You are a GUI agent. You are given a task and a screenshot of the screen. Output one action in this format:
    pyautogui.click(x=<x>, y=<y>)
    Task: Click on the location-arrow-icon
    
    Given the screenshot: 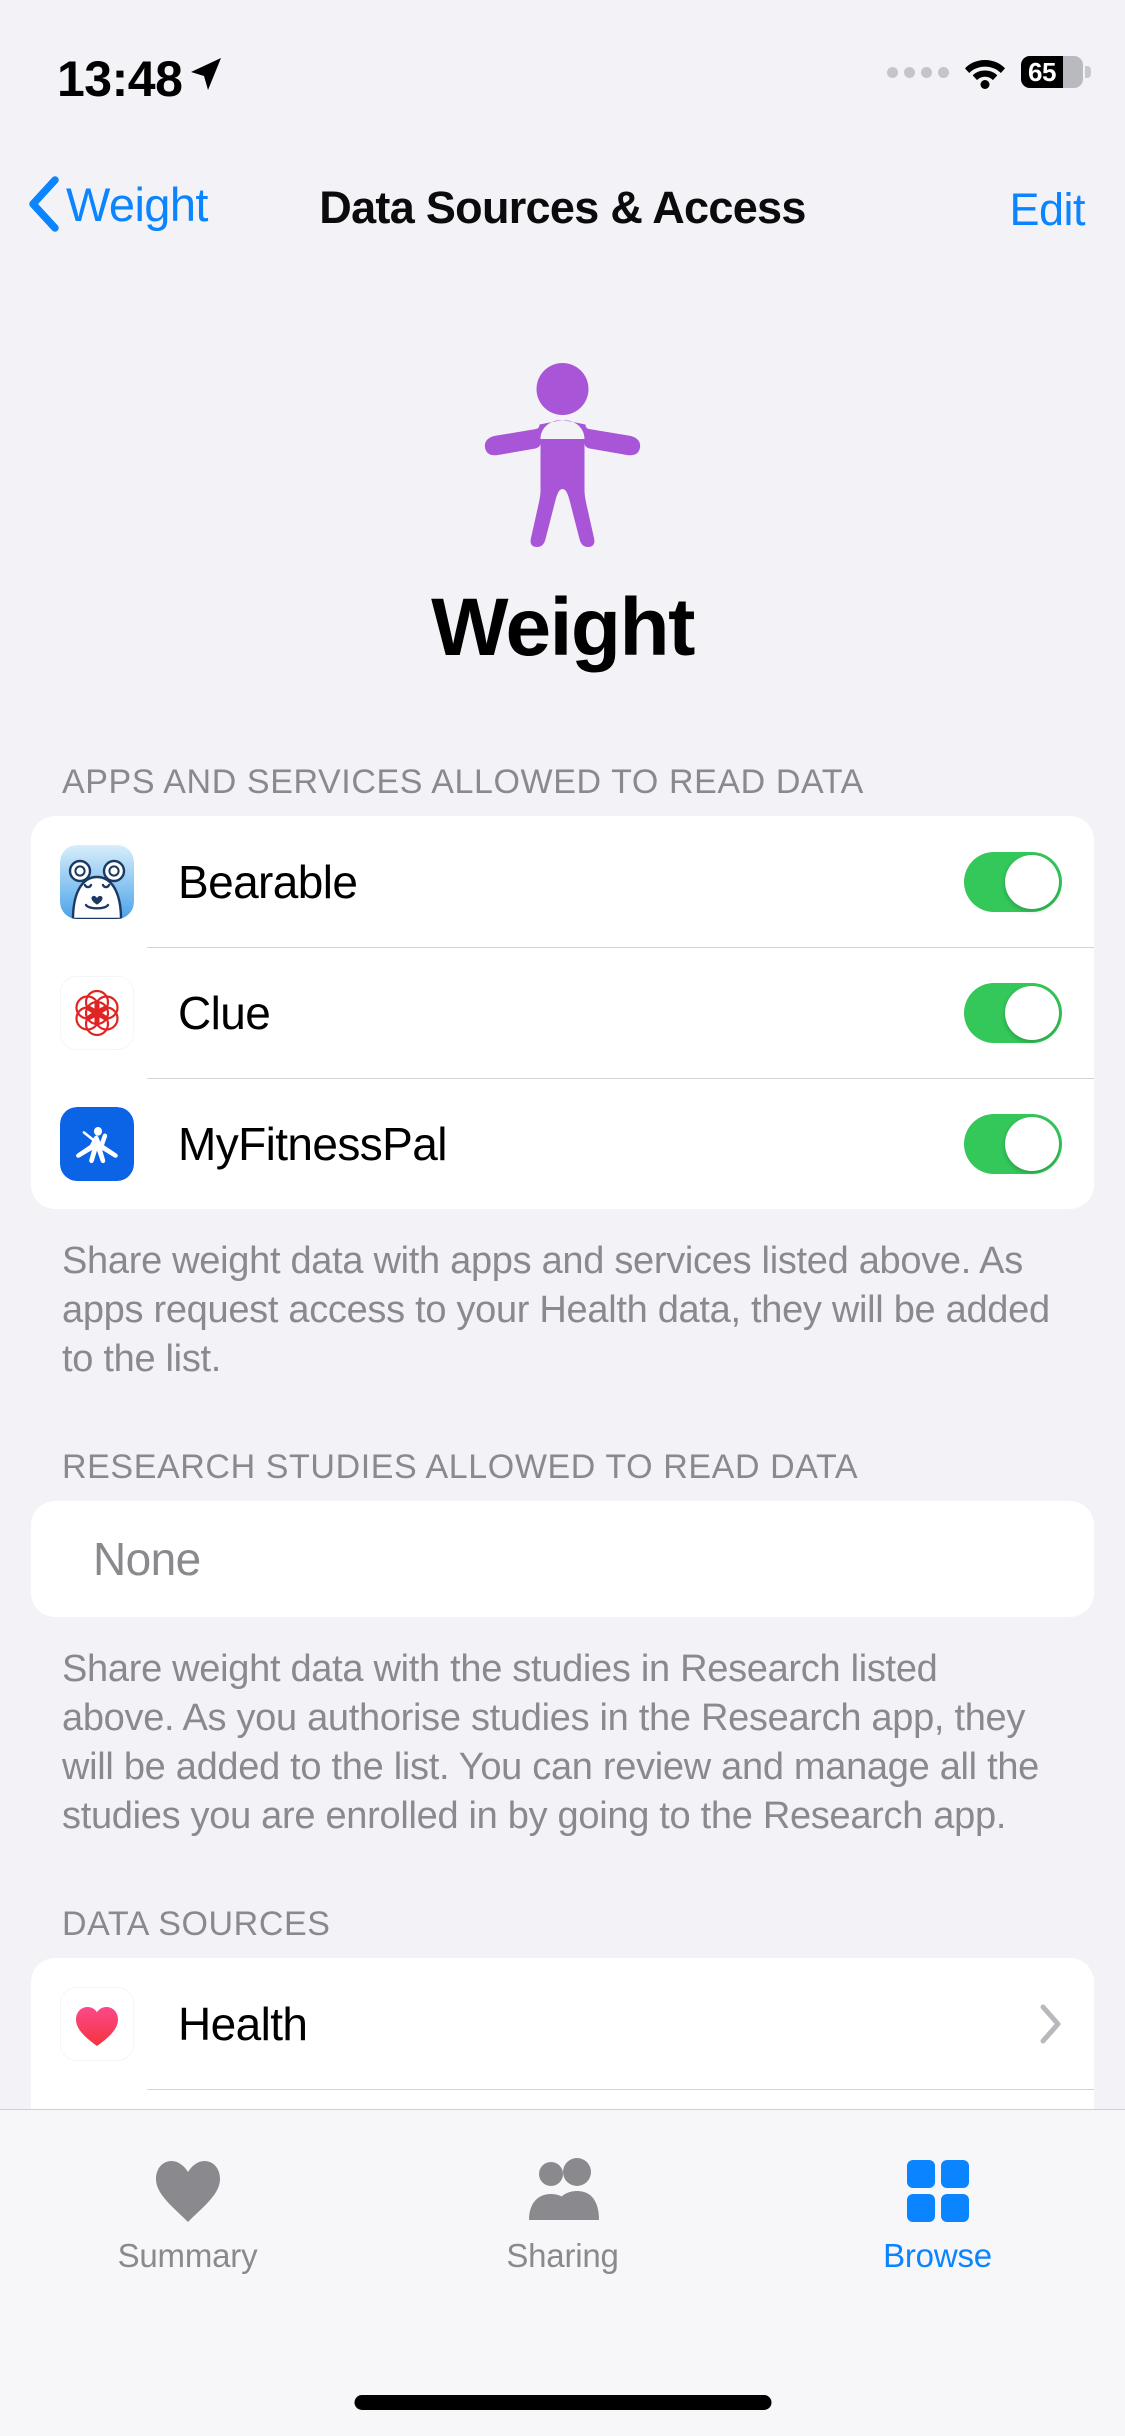 What is the action you would take?
    pyautogui.click(x=206, y=74)
    